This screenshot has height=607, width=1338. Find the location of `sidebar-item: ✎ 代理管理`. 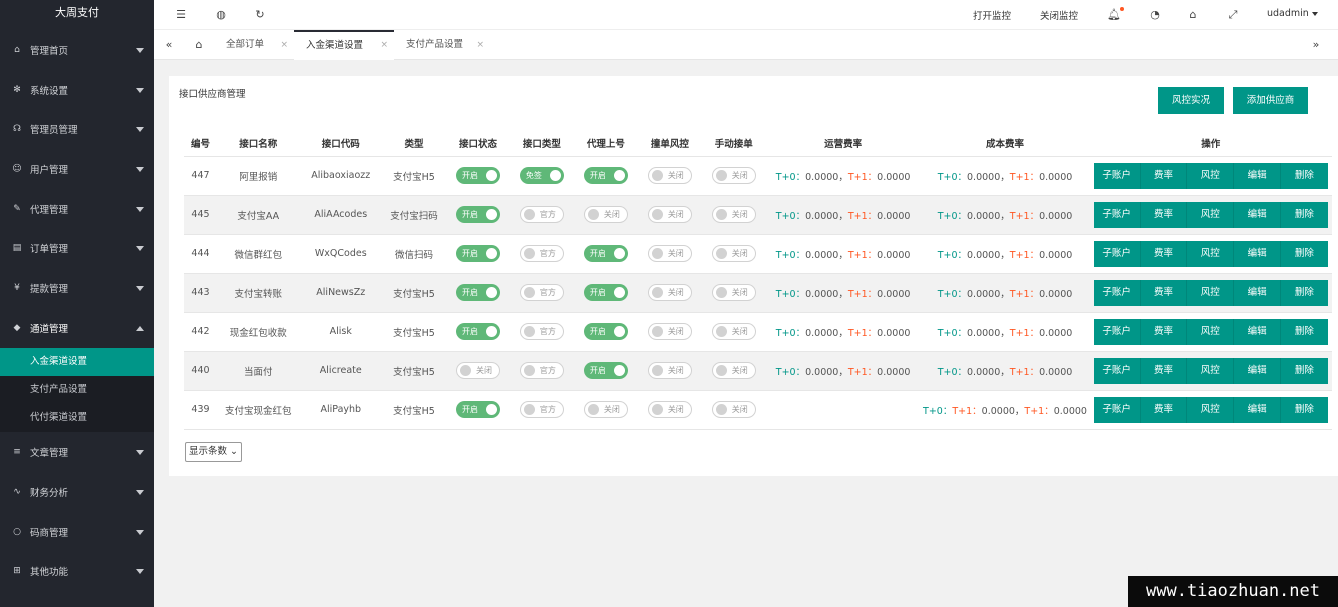

sidebar-item: ✎ 代理管理 is located at coordinates (77, 209).